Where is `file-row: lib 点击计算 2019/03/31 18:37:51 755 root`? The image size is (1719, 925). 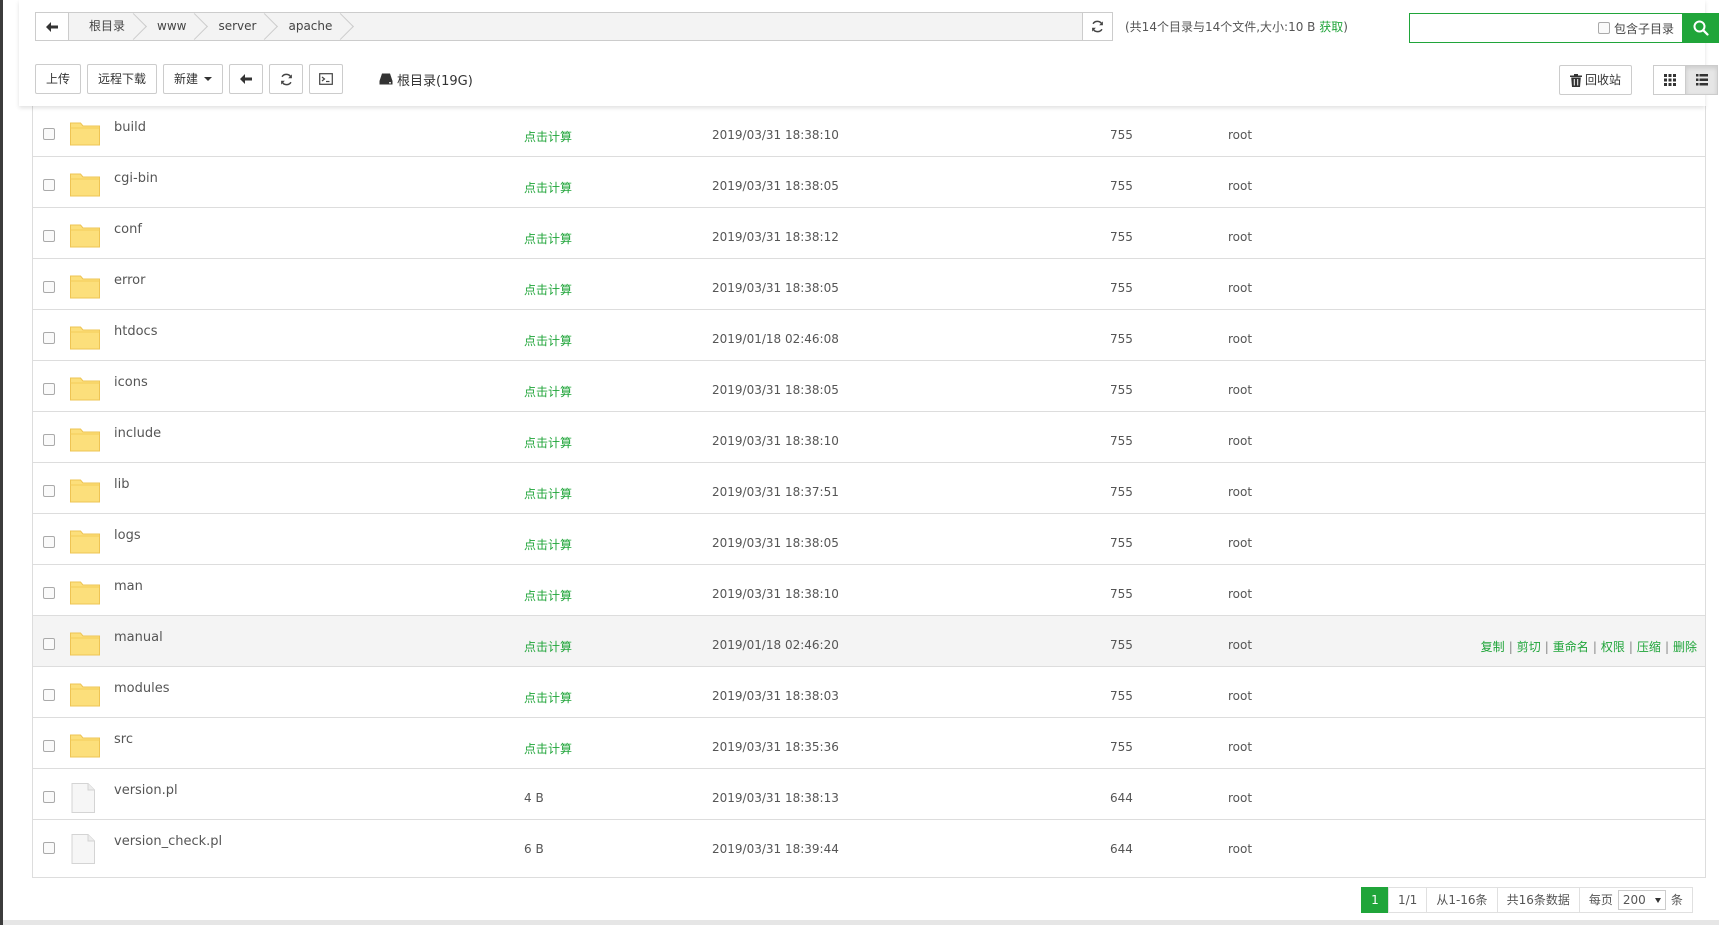 file-row: lib 点击计算 2019/03/31 18:37:51 755 root is located at coordinates (869, 488).